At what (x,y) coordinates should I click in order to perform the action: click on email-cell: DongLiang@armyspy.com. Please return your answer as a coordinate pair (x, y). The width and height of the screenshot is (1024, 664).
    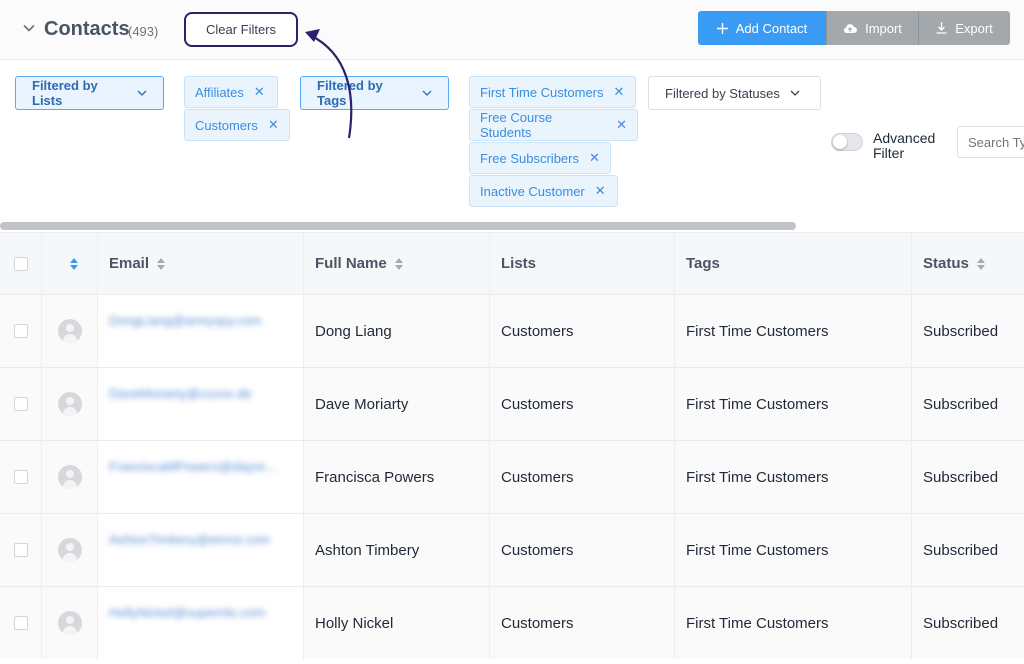
    Looking at the image, I should click on (201, 331).